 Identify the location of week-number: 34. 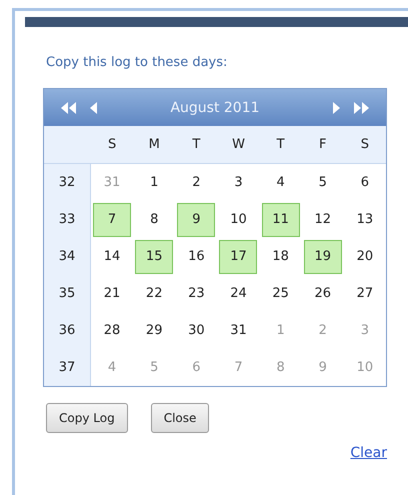
(67, 256).